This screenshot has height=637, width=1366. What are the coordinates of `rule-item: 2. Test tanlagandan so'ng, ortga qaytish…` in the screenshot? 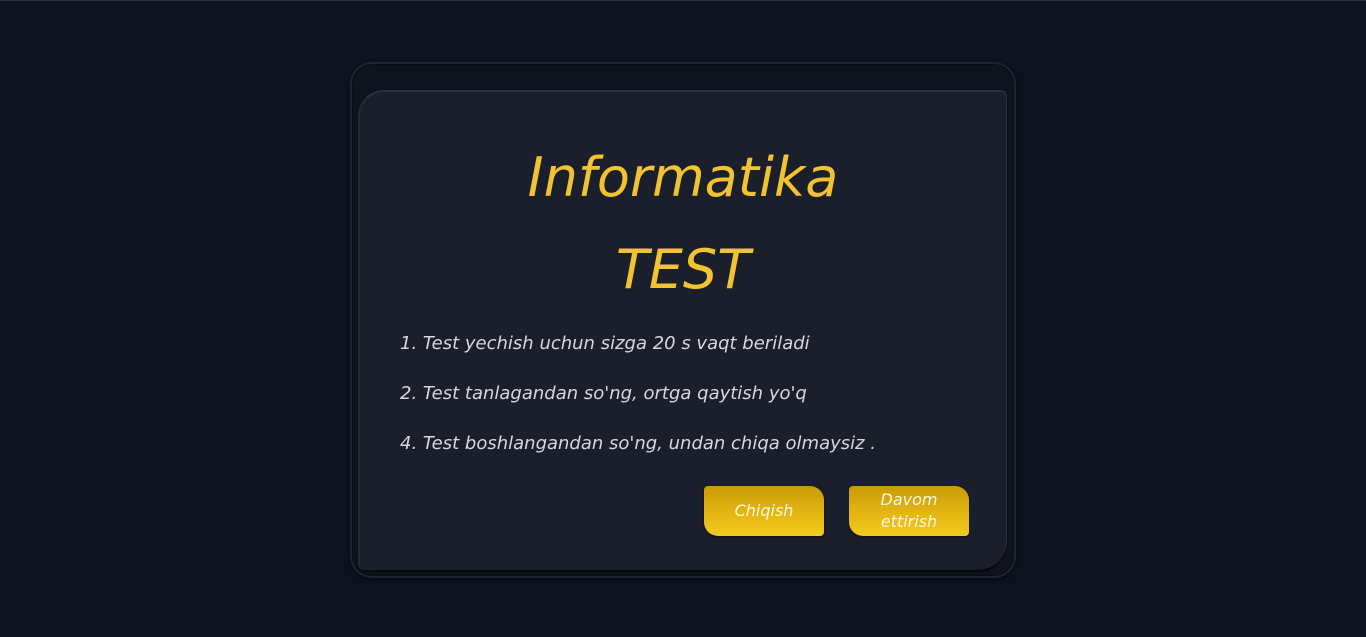 It's located at (603, 393).